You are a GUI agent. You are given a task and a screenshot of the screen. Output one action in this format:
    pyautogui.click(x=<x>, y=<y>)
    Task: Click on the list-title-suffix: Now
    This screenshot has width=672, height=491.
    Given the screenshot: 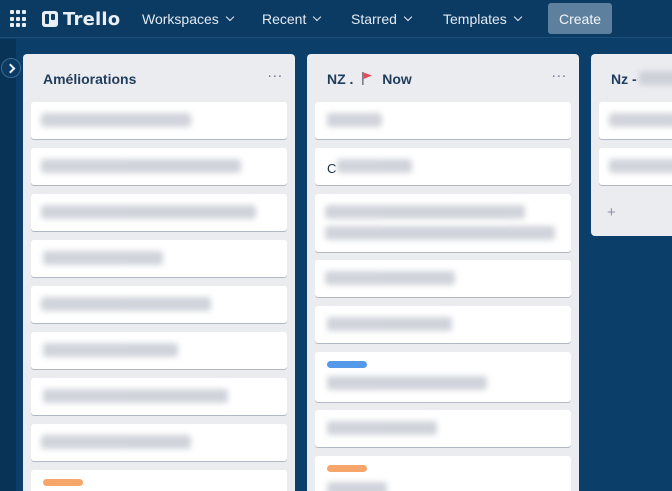 What is the action you would take?
    pyautogui.click(x=397, y=79)
    